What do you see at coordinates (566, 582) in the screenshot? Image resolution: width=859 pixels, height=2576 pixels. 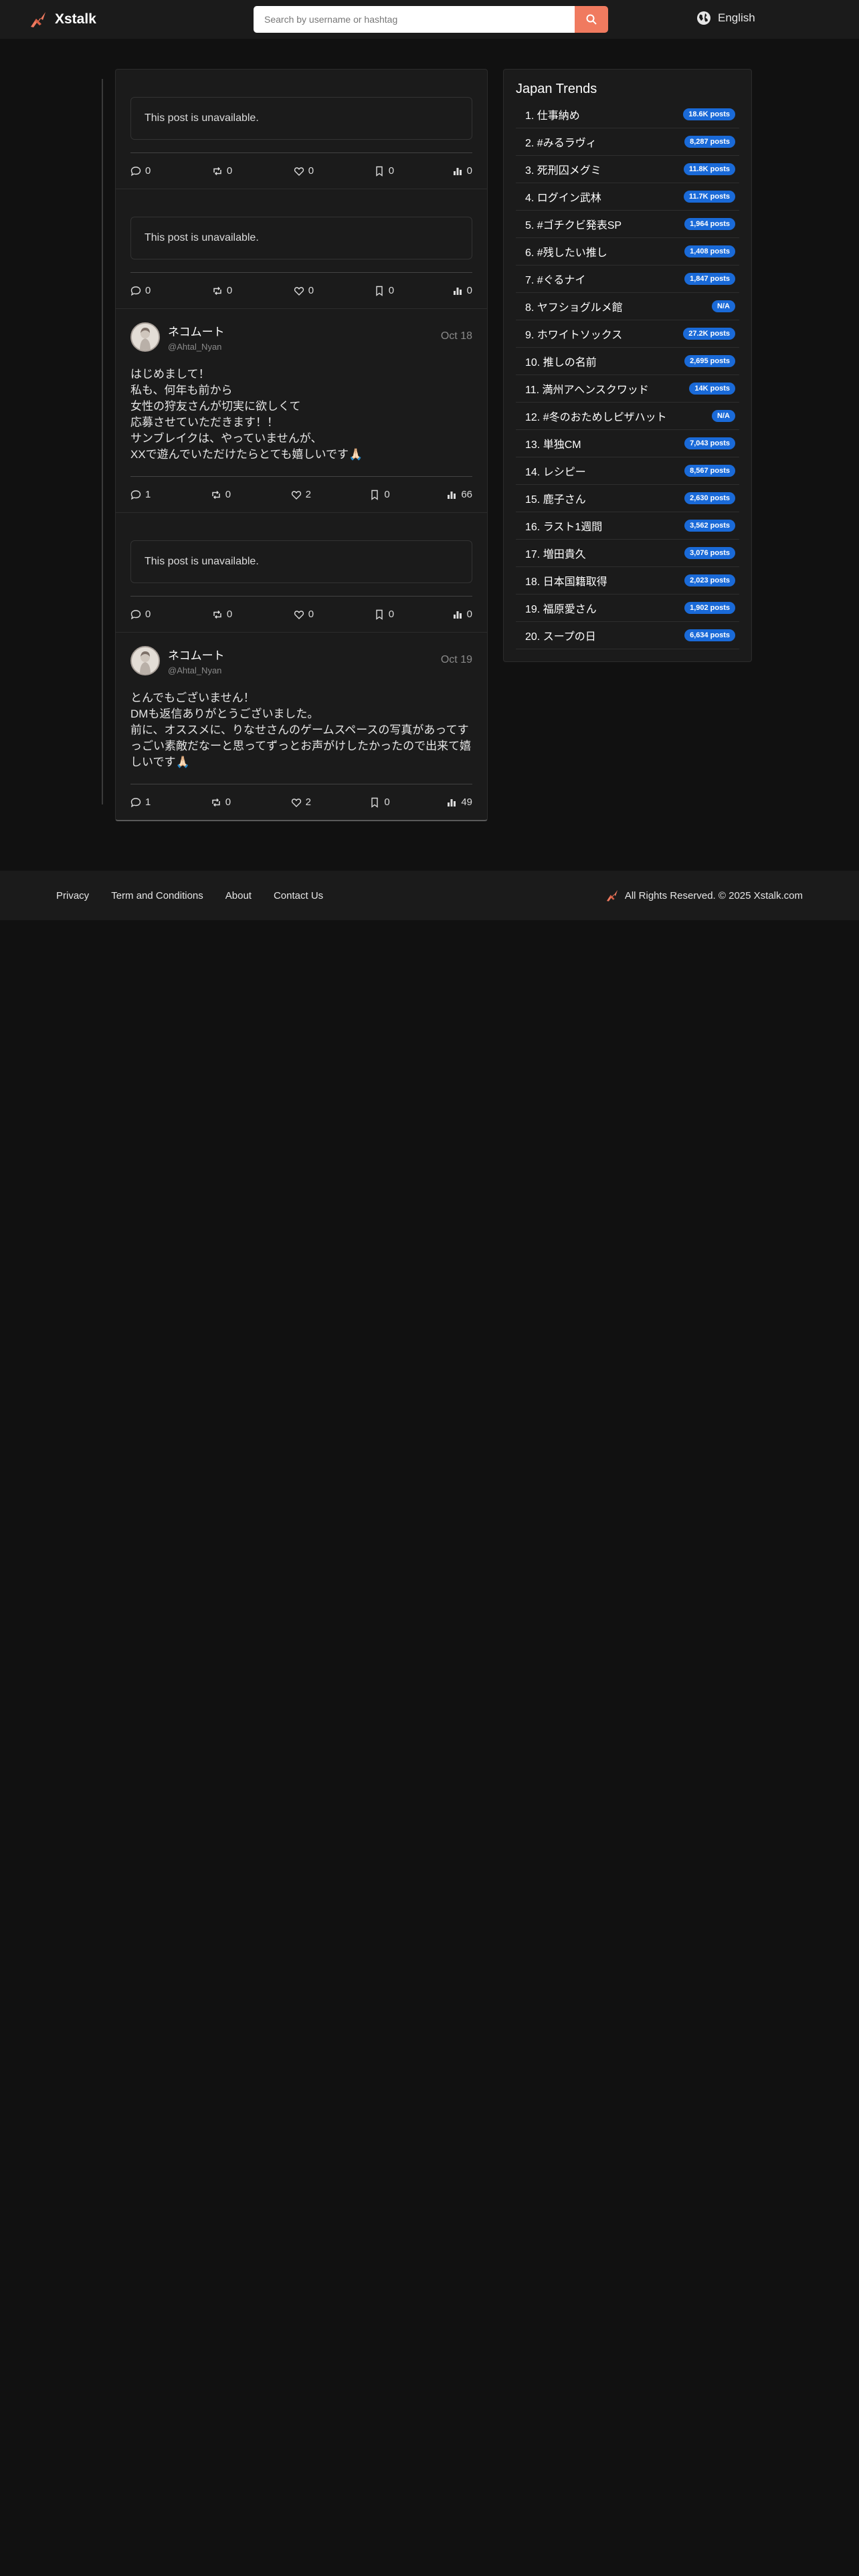 I see `trend-label: 18. 日本国籍取得` at bounding box center [566, 582].